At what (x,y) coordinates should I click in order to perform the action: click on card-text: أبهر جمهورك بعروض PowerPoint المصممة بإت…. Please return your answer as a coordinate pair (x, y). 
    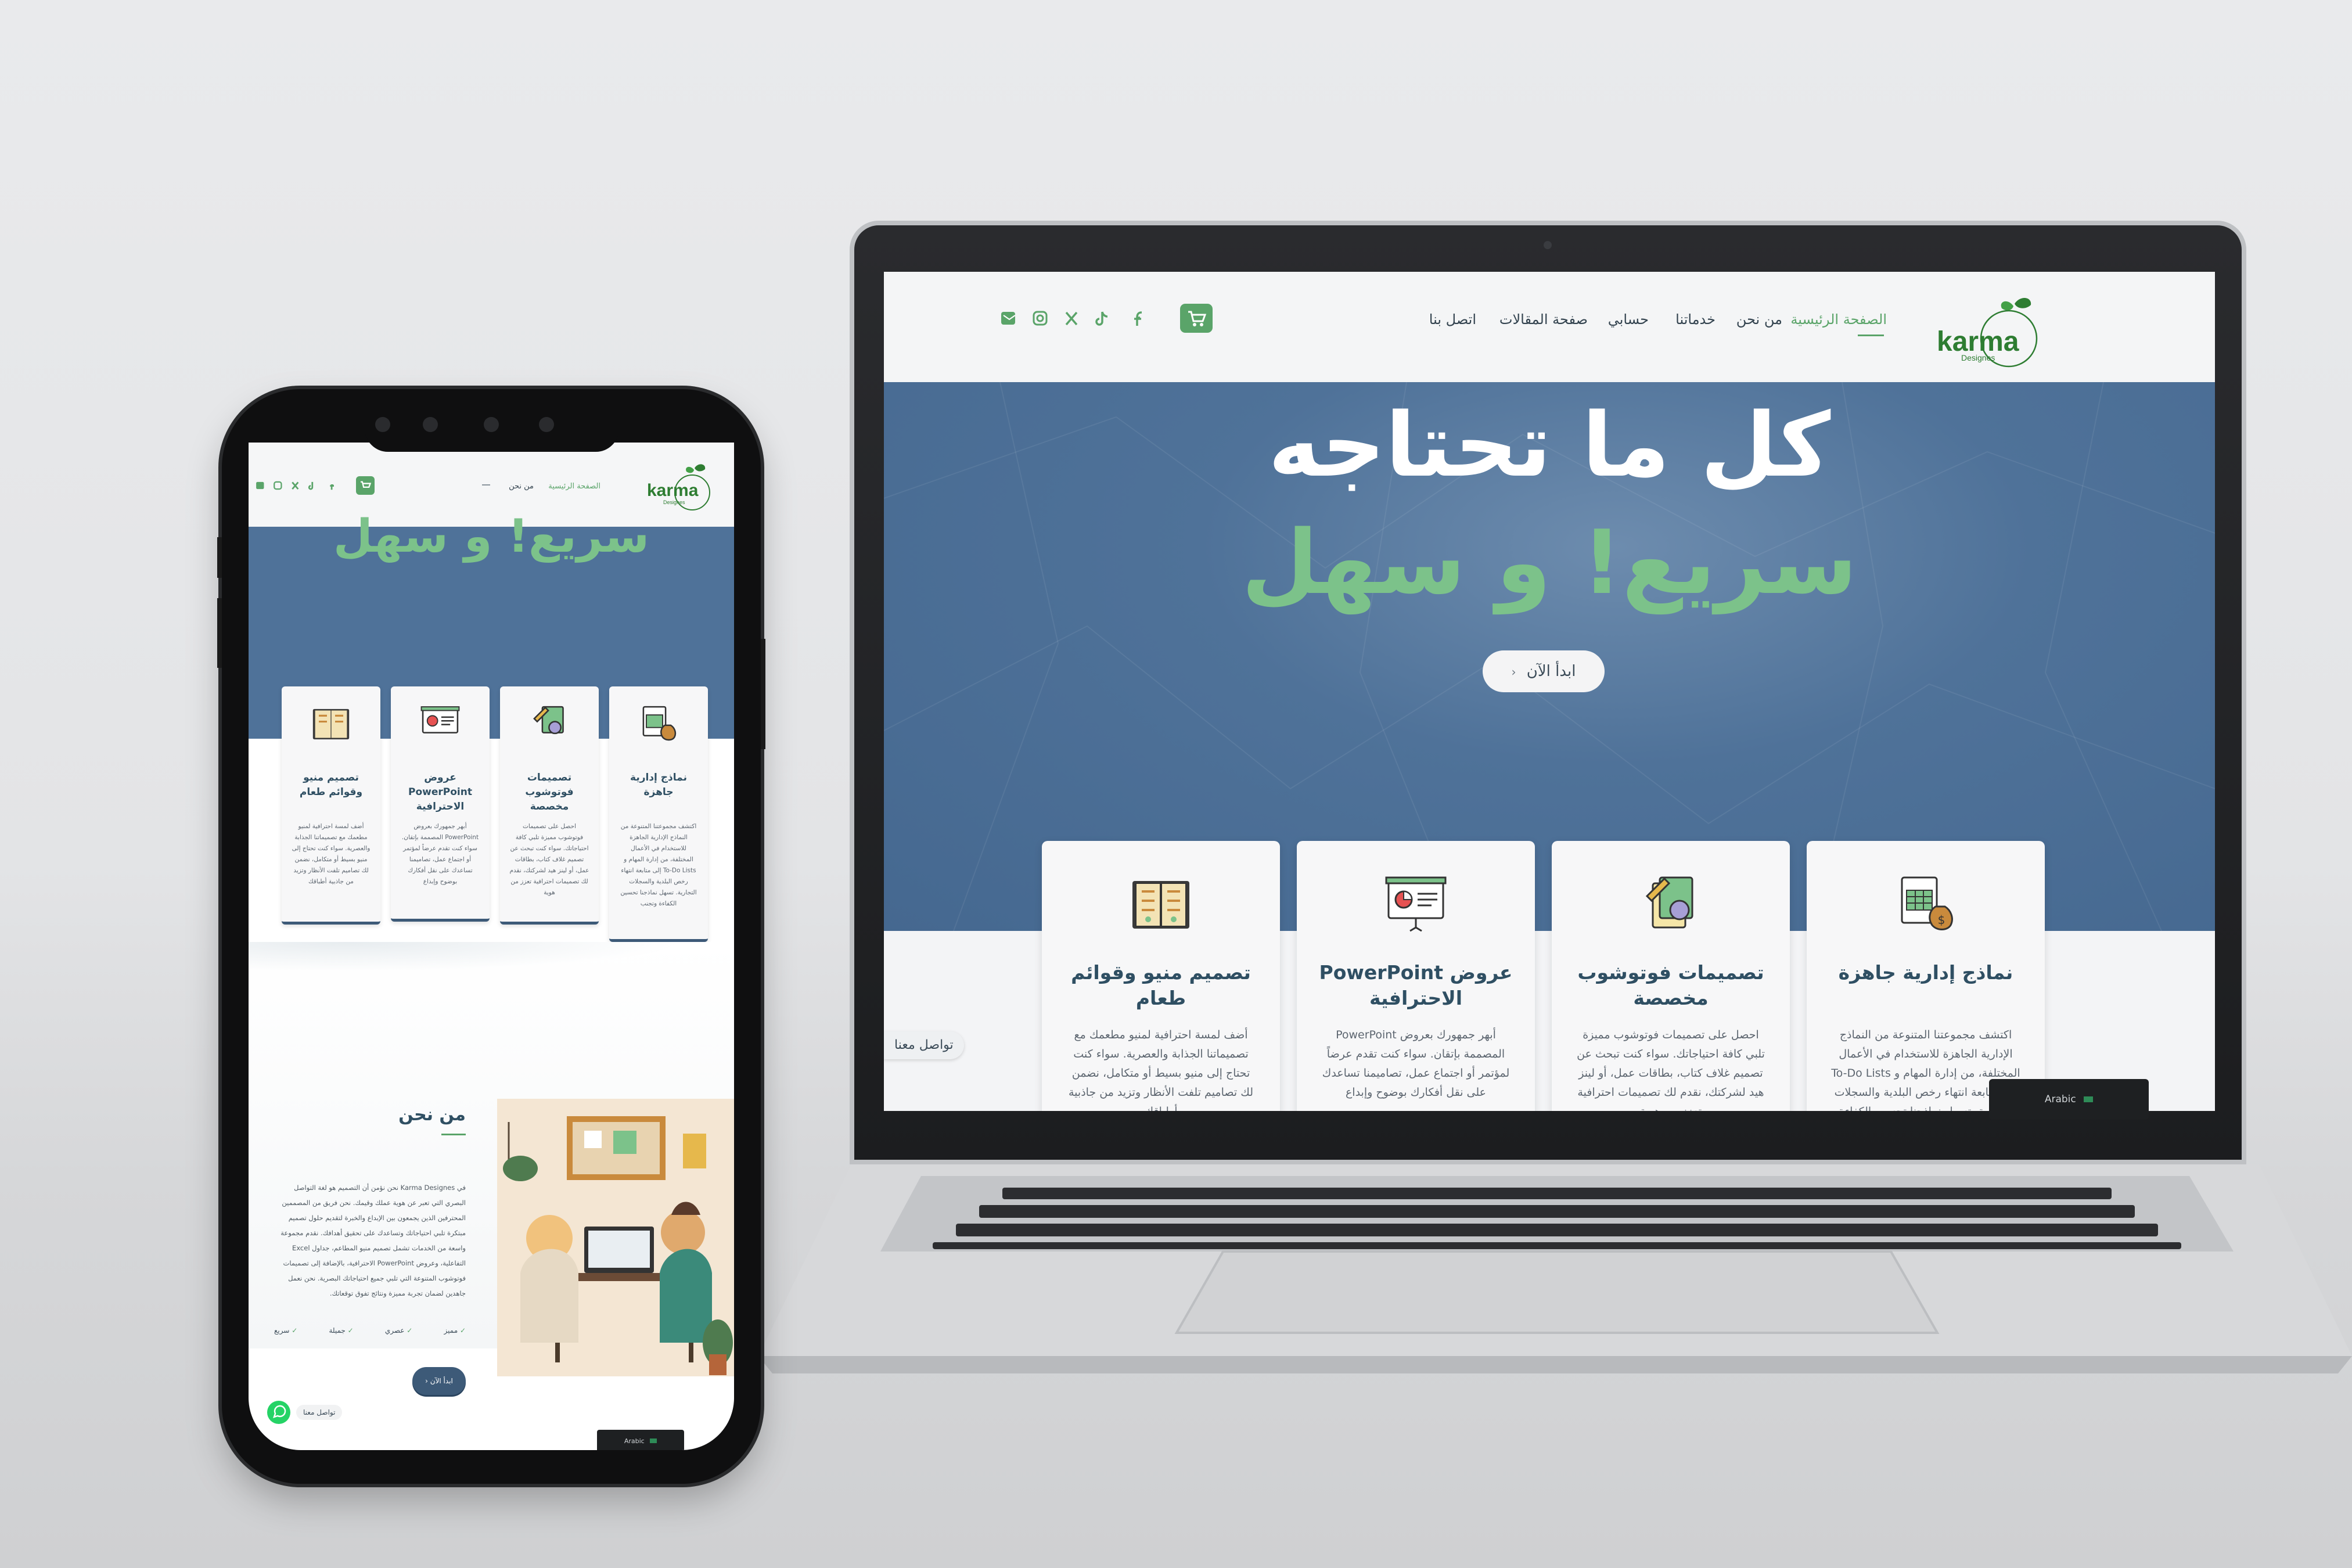
    Looking at the image, I should click on (440, 854).